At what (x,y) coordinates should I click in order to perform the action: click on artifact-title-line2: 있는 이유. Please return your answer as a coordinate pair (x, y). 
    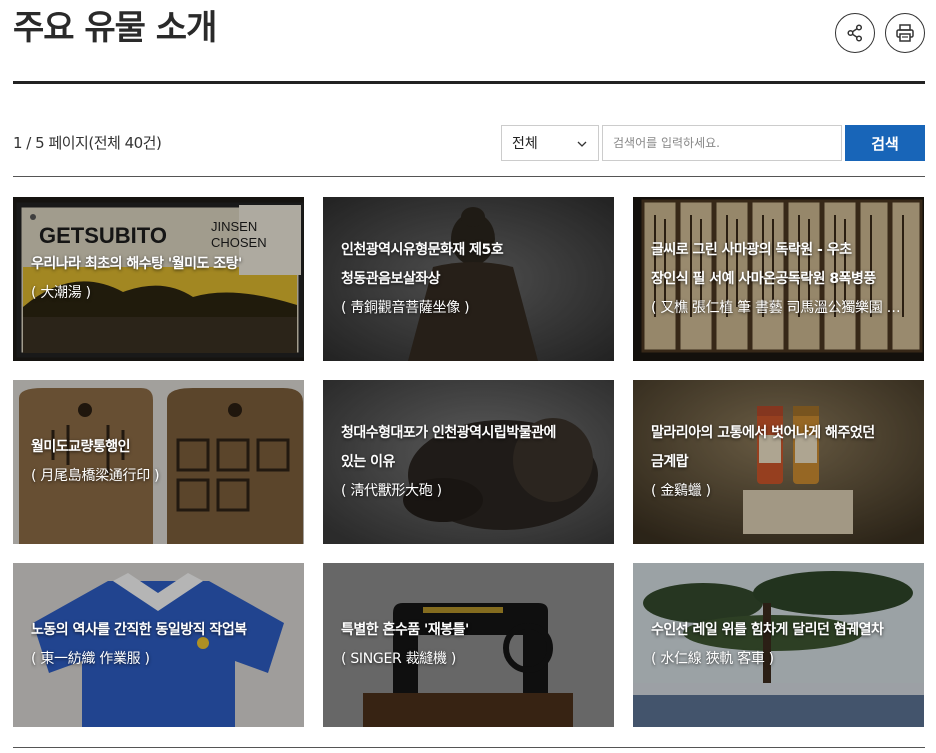
    Looking at the image, I should click on (368, 461).